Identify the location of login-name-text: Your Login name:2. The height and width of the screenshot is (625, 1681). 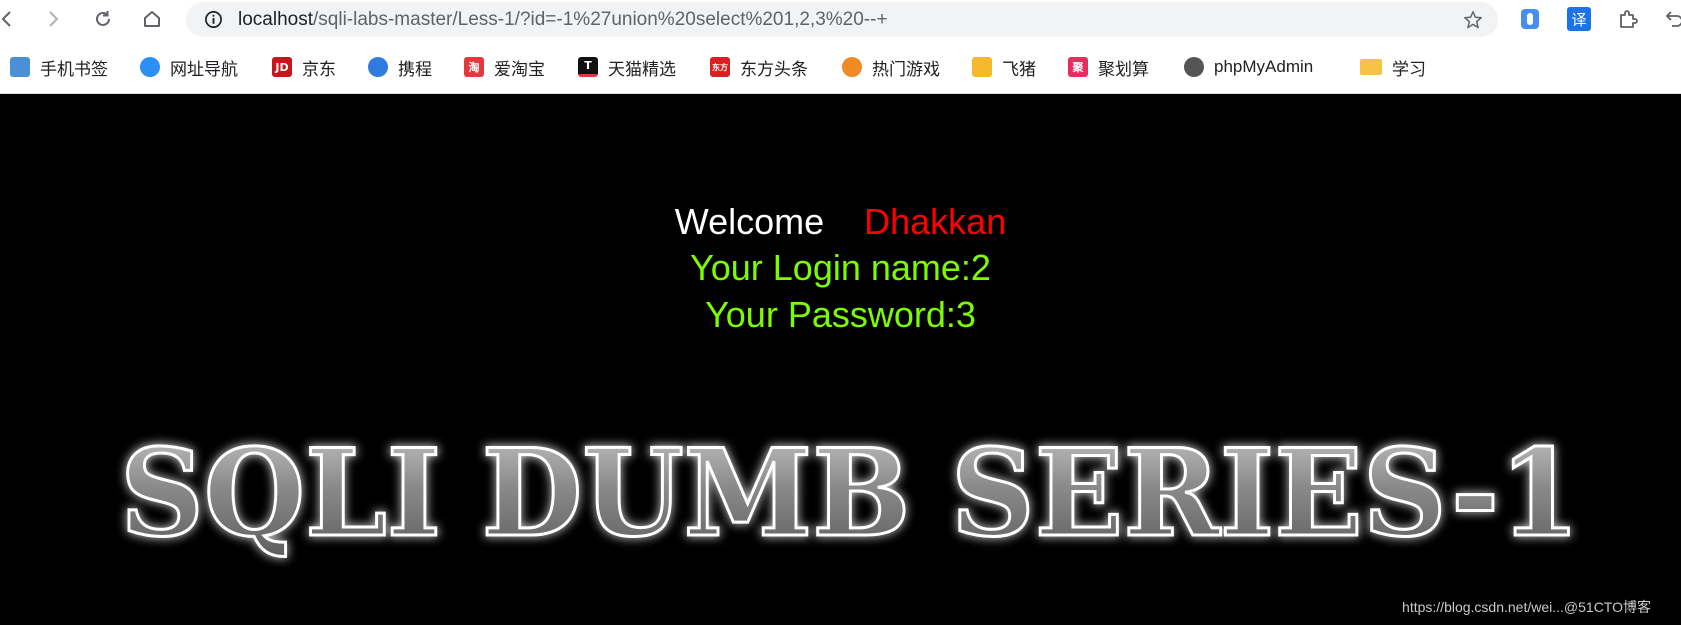
(840, 267).